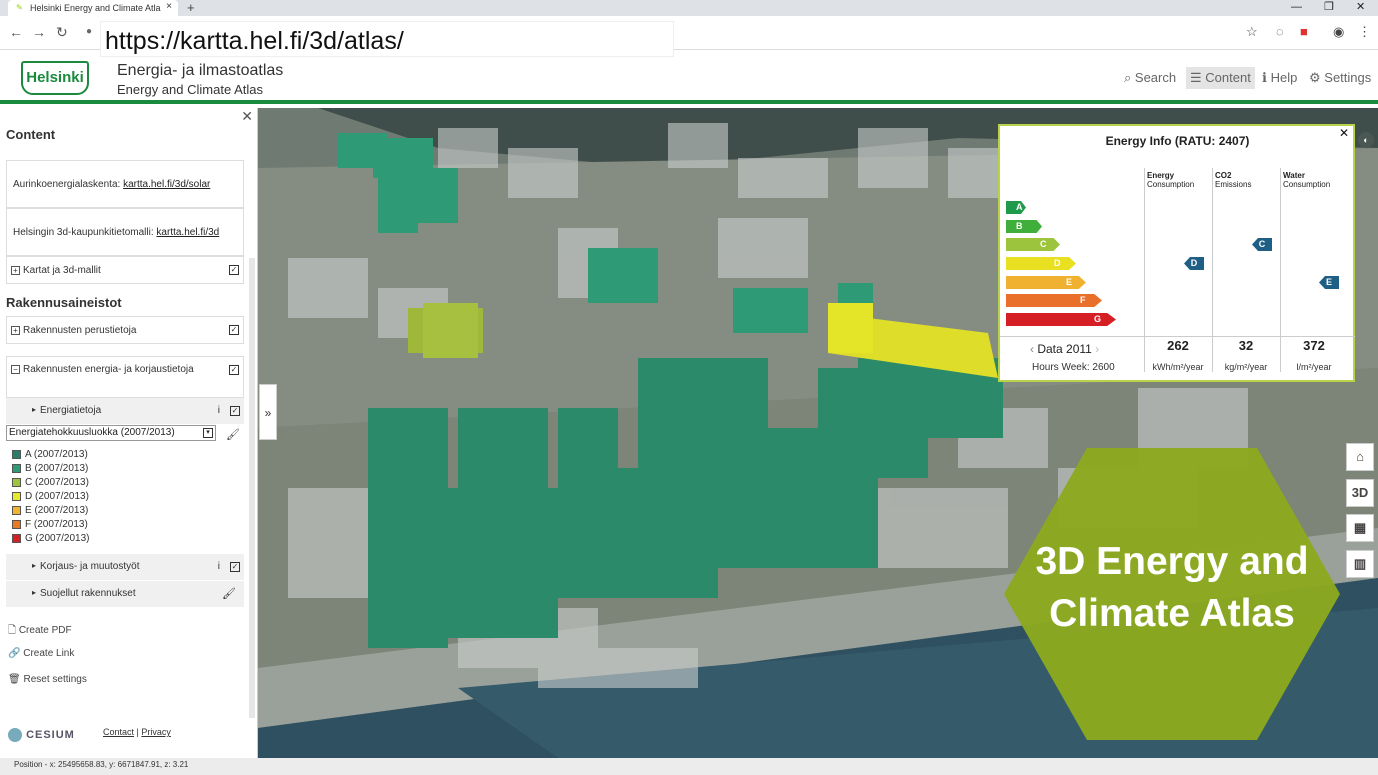  What do you see at coordinates (1024, 226) in the screenshot?
I see `class-bar-b: B` at bounding box center [1024, 226].